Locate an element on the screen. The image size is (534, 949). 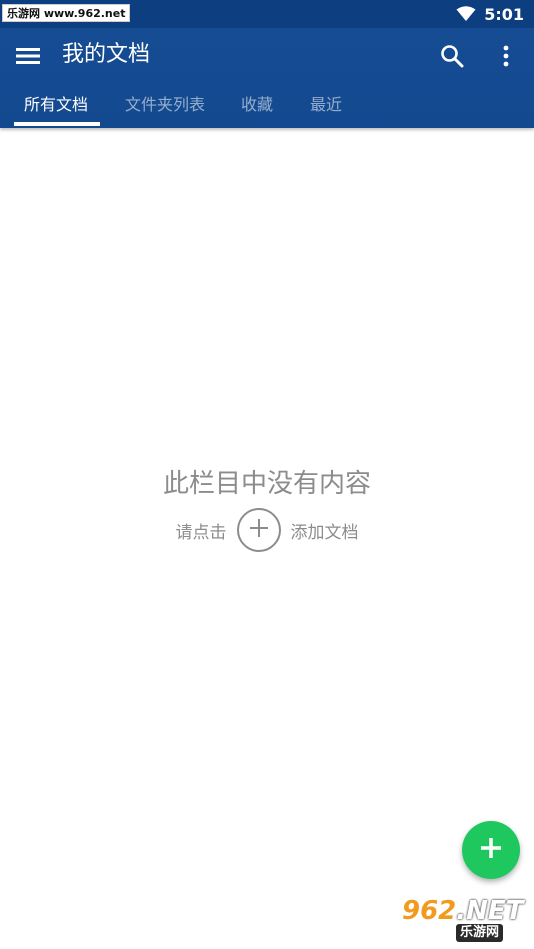
watermark-label: 乐游网 www.962.net is located at coordinates (66, 13).